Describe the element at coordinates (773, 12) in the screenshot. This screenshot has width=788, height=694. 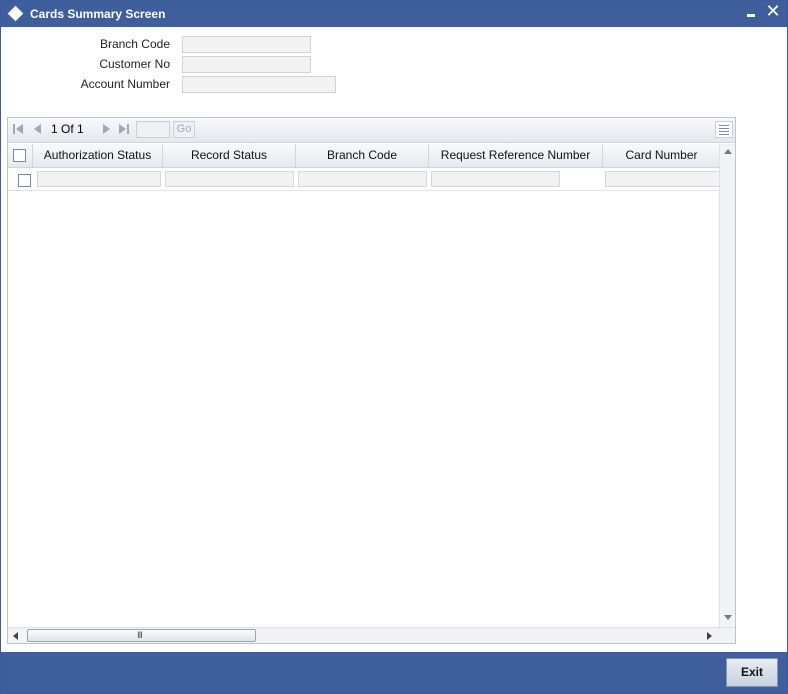
I see `close-icon: ✕` at that location.